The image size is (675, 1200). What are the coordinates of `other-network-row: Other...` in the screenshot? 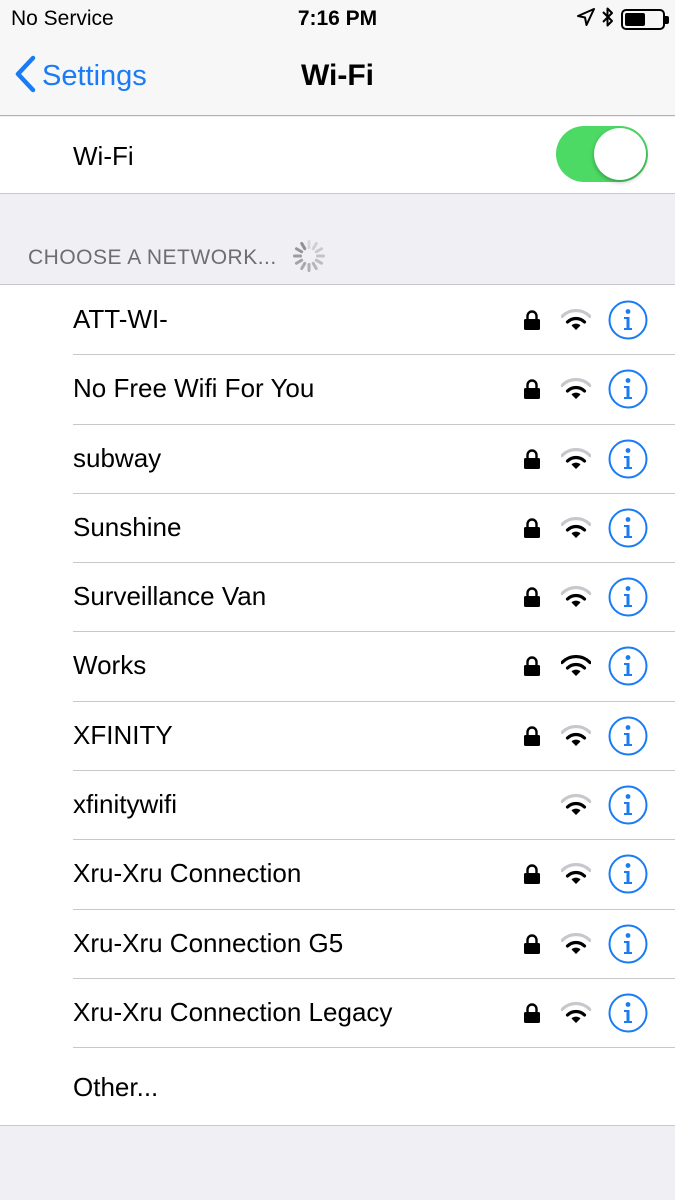 It's located at (337, 1086).